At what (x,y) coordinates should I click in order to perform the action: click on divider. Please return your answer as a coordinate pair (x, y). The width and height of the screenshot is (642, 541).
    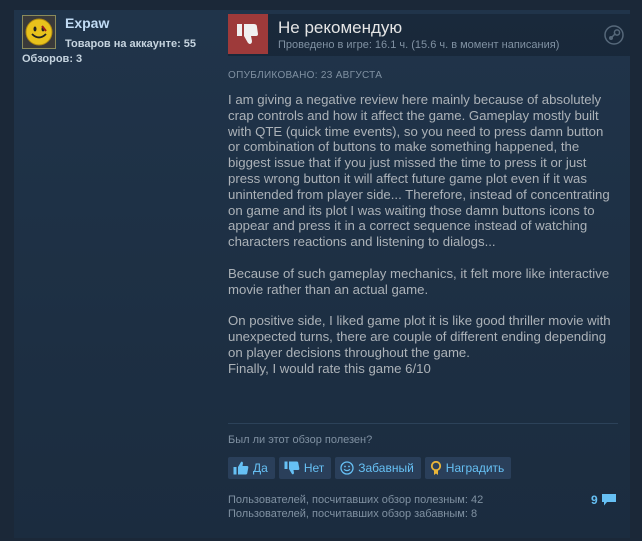
    Looking at the image, I should click on (423, 423).